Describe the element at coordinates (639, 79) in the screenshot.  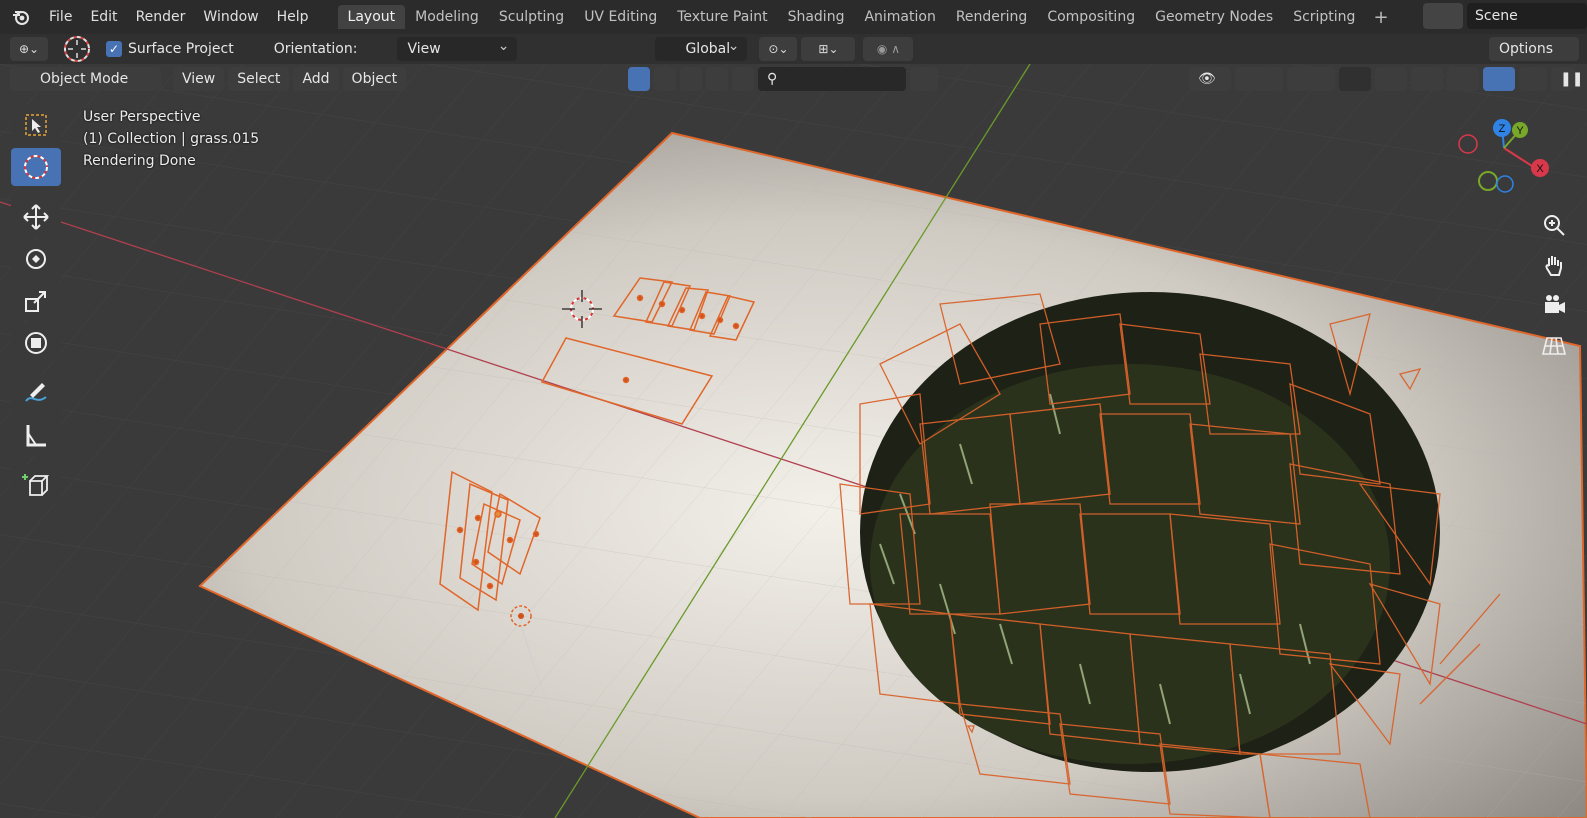
I see `select-box-icon` at that location.